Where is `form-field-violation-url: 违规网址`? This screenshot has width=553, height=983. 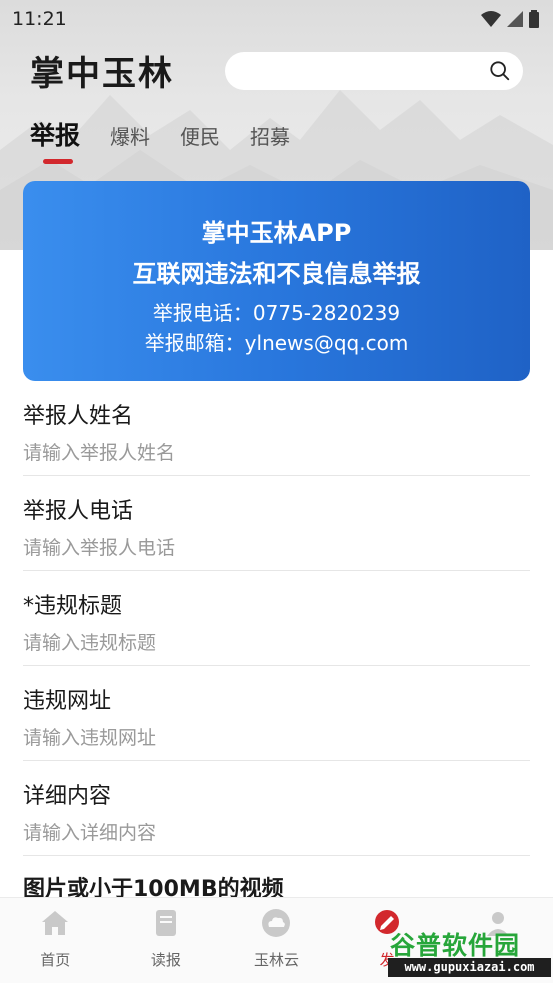 form-field-violation-url: 违规网址 is located at coordinates (276, 713).